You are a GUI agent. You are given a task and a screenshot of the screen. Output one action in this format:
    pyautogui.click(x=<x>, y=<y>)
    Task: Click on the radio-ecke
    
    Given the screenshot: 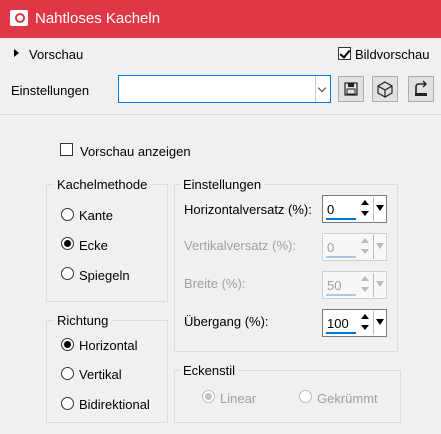 What is the action you would take?
    pyautogui.click(x=67, y=243)
    